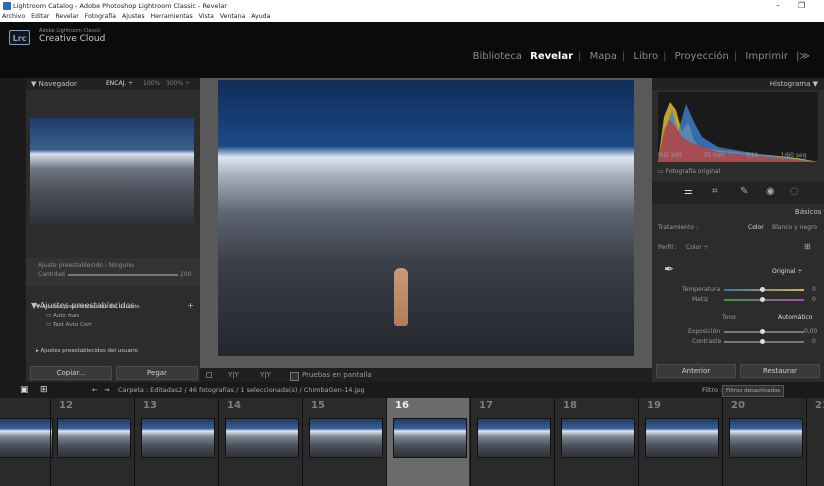 Image resolution: width=824 pixels, height=486 pixels. What do you see at coordinates (69, 325) in the screenshot?
I see `preset-item: ▭ Test Auto Corr` at bounding box center [69, 325].